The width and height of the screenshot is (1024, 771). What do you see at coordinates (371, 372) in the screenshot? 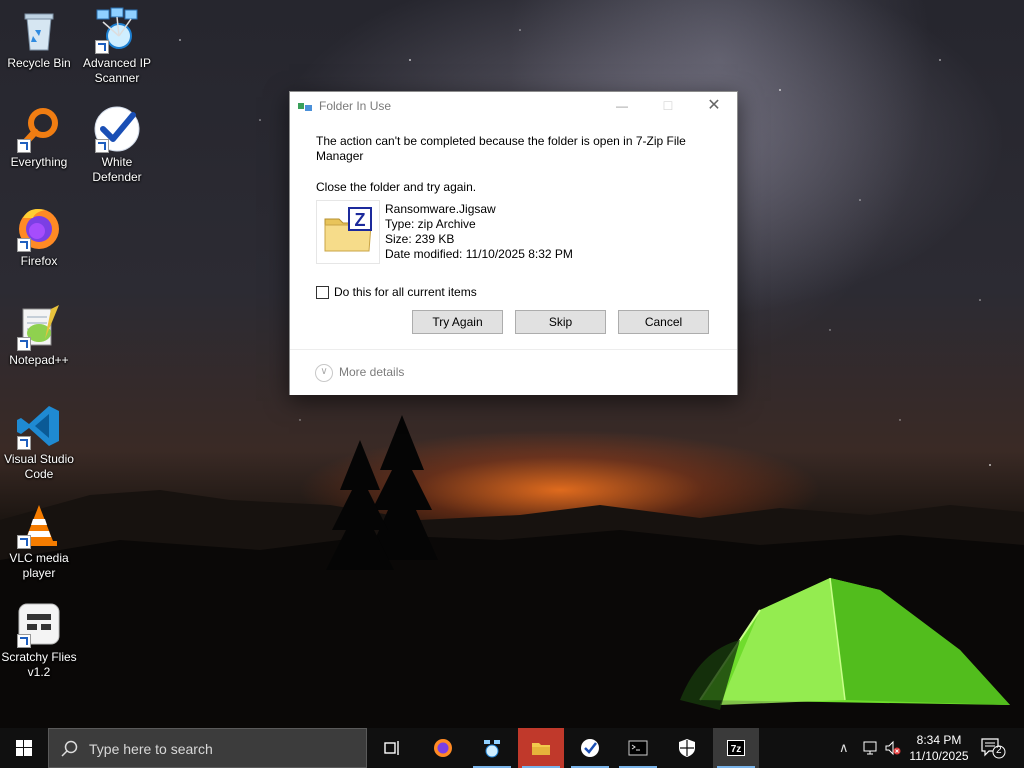
I see `more-details-link: More details` at bounding box center [371, 372].